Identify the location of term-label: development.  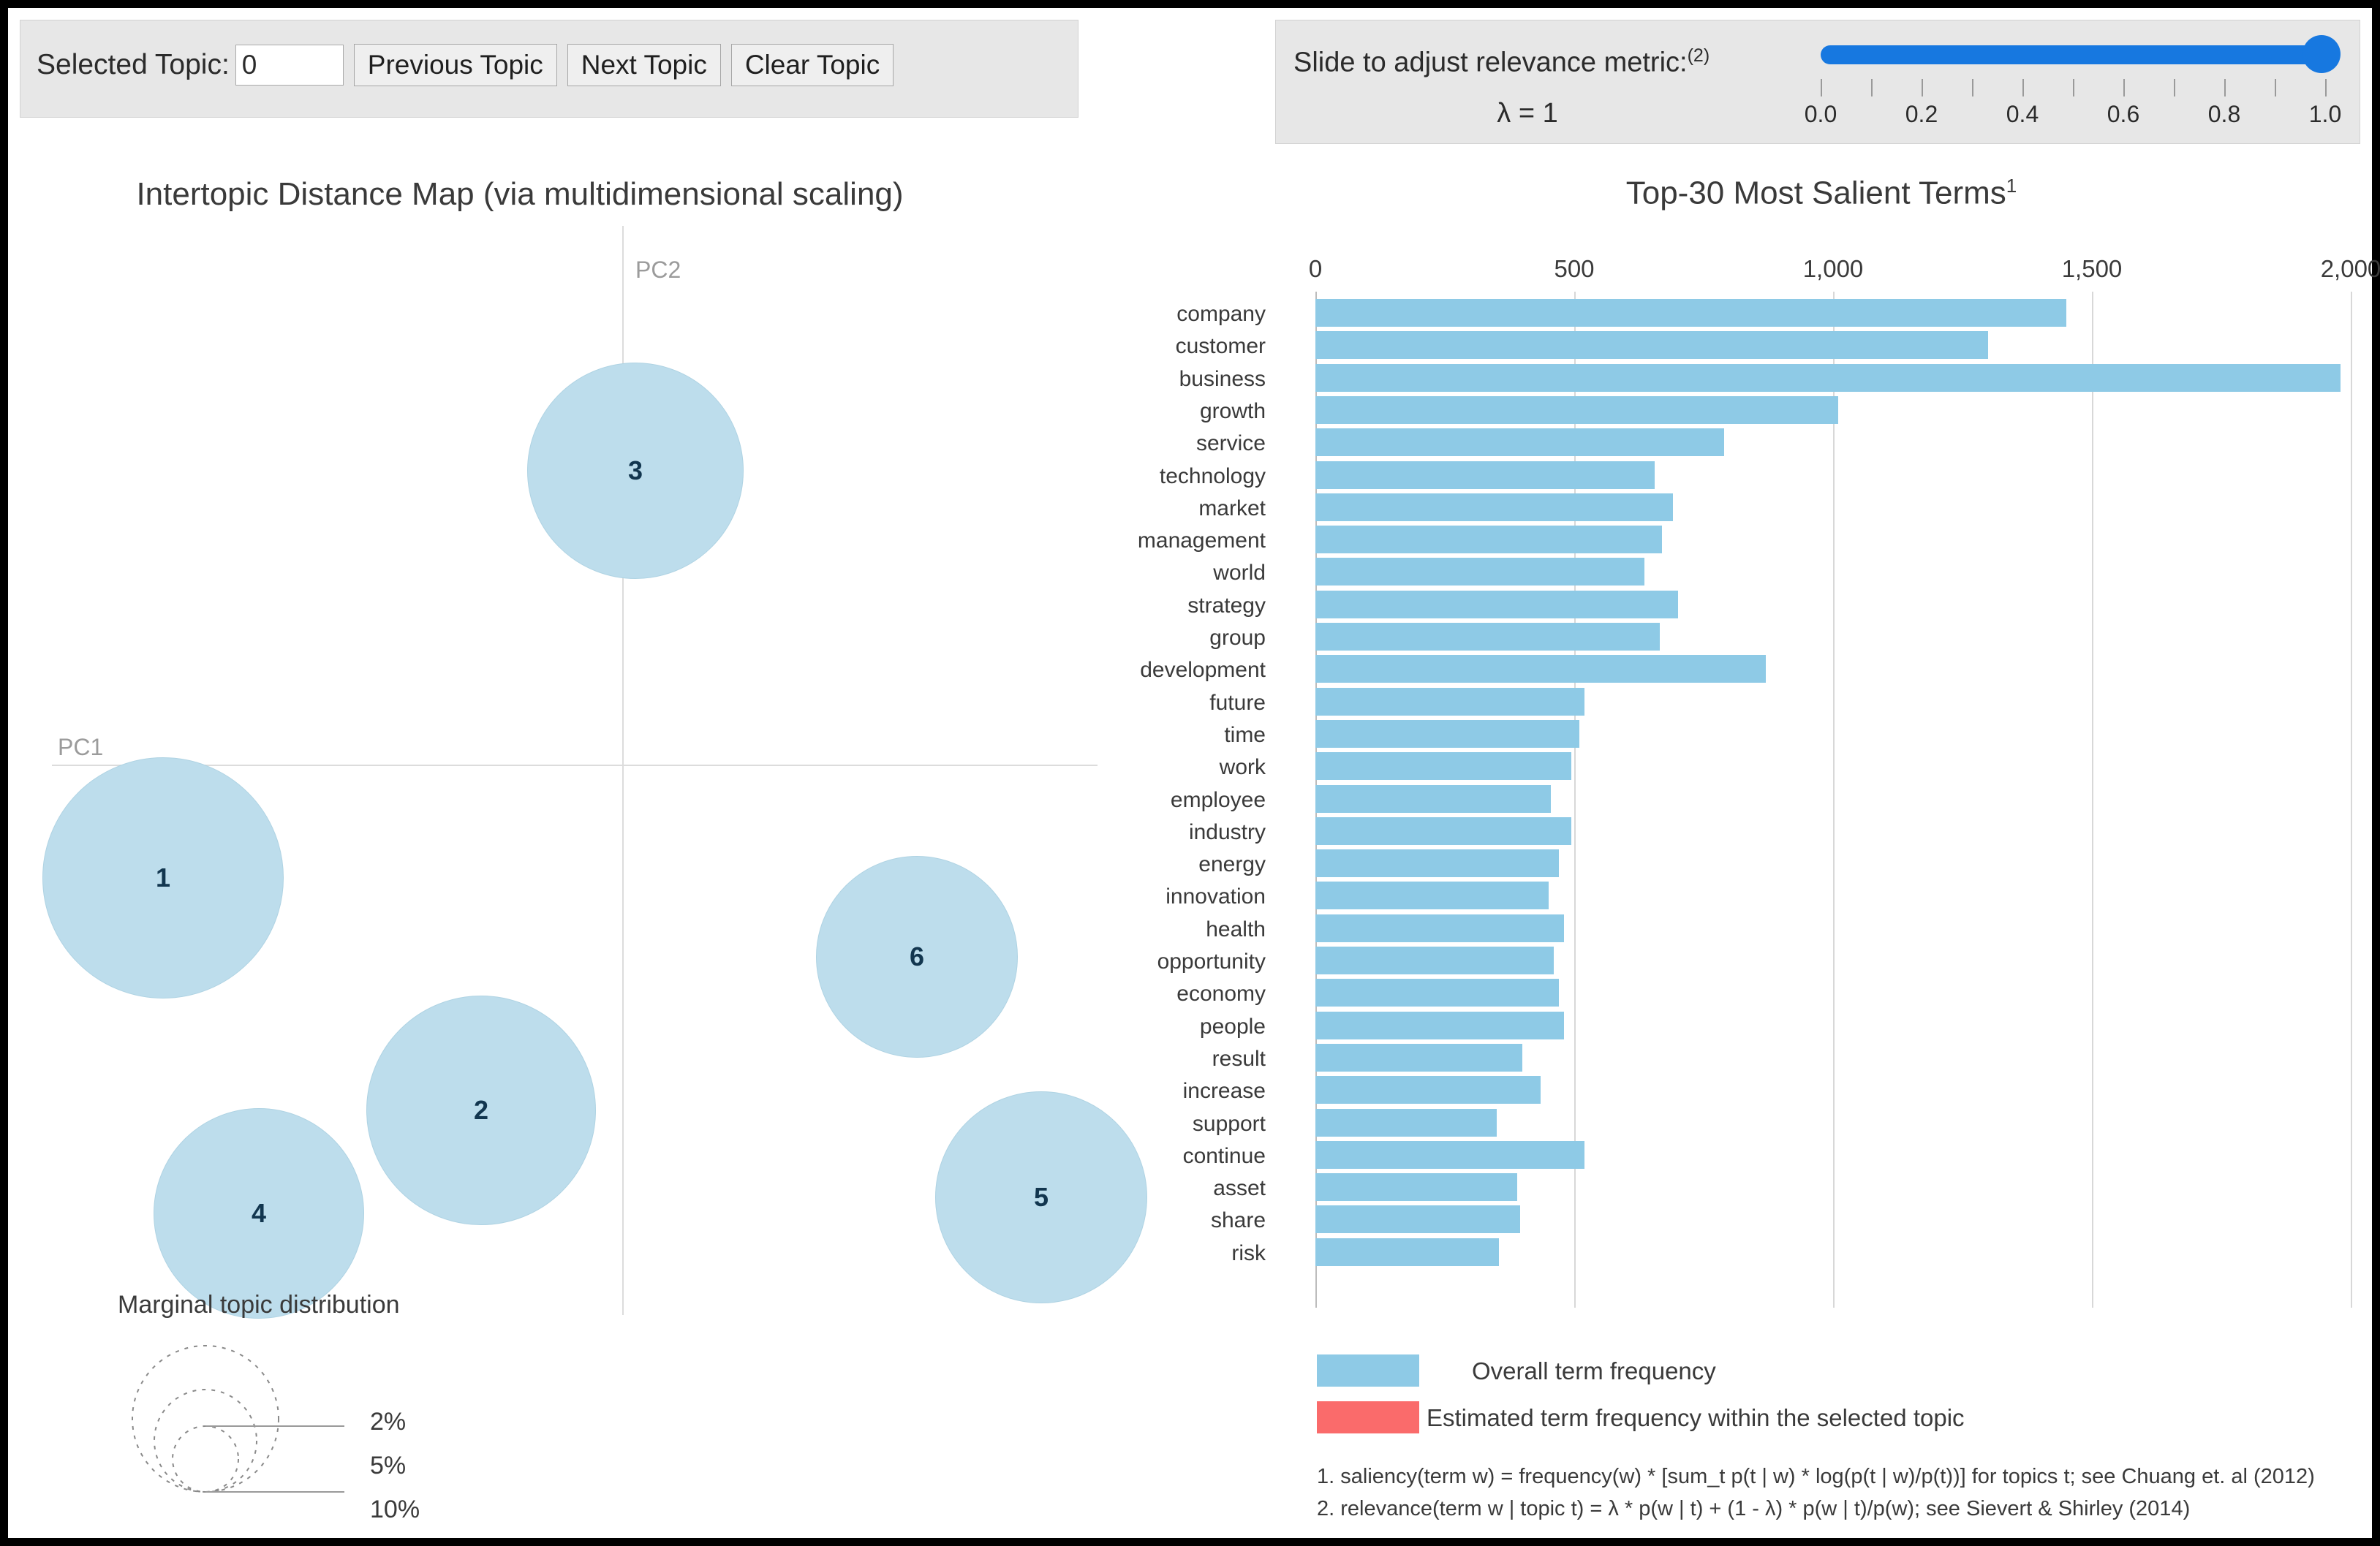
(1112, 670).